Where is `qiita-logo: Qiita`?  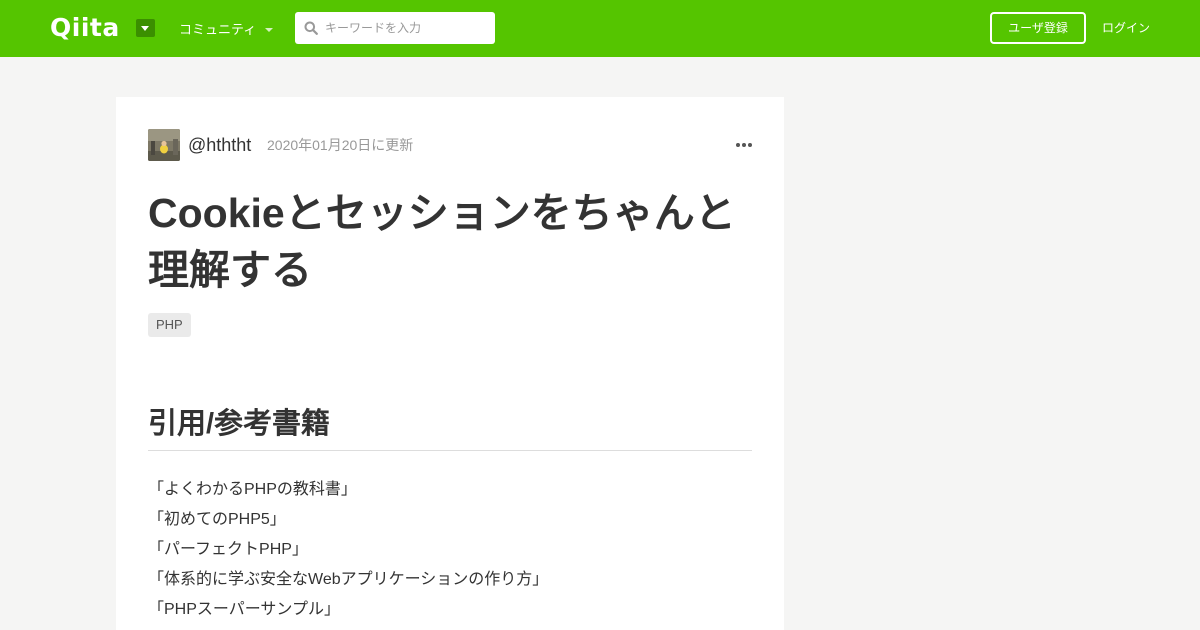 qiita-logo: Qiita is located at coordinates (85, 28).